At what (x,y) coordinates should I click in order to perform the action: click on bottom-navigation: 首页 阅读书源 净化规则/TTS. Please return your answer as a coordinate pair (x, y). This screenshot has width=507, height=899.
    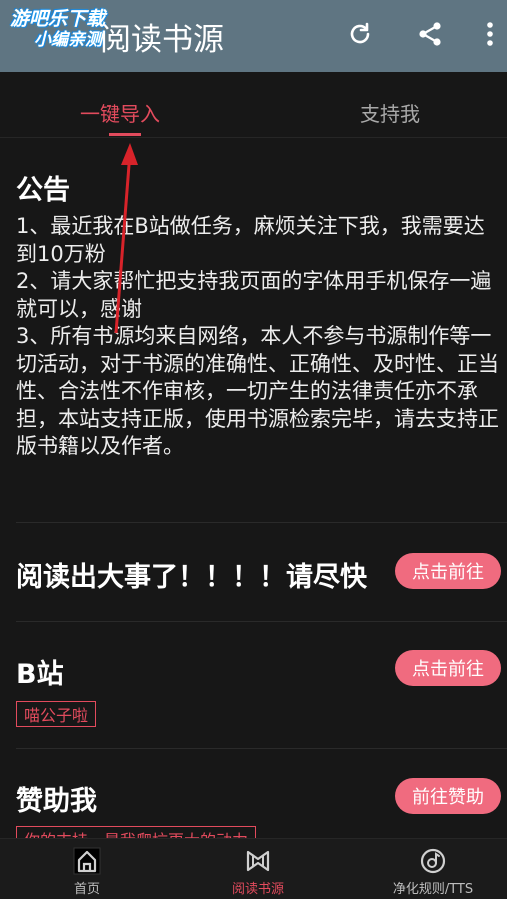
    Looking at the image, I should click on (253, 868).